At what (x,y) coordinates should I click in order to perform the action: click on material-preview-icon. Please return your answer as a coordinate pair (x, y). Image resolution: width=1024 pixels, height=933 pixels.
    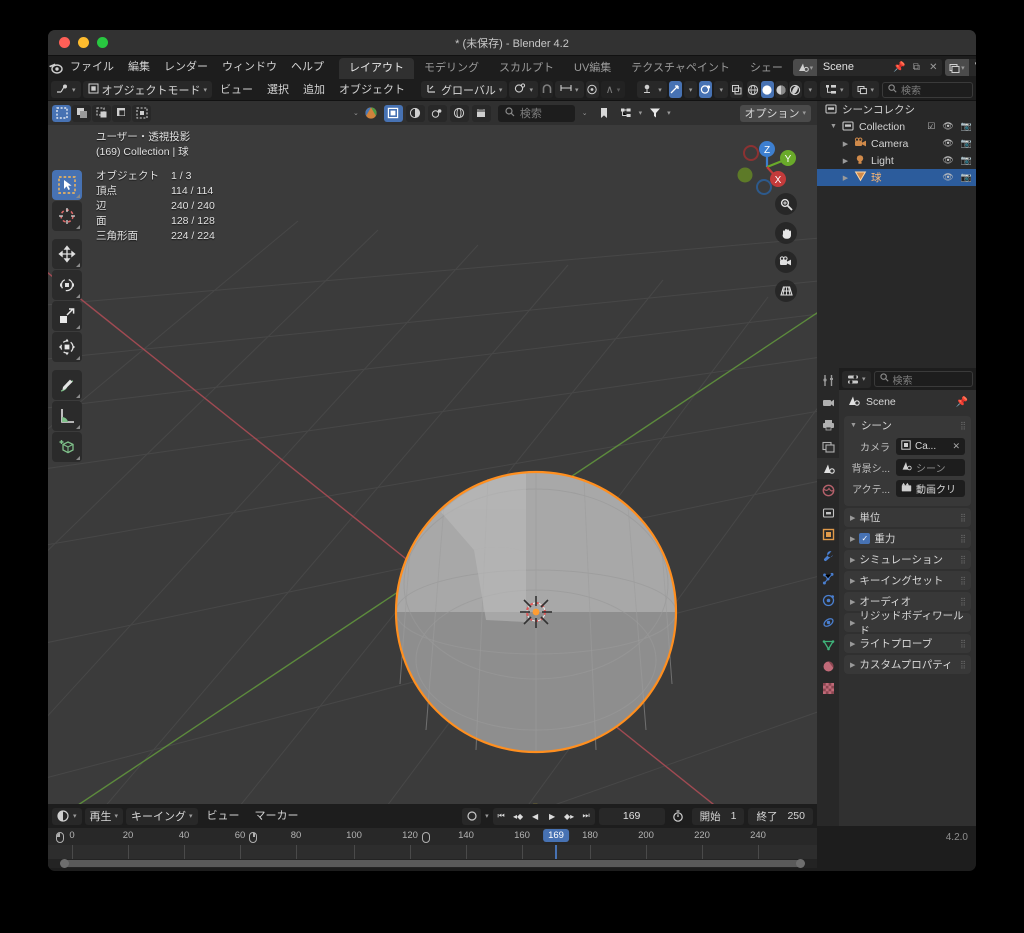
    Looking at the image, I should click on (781, 89).